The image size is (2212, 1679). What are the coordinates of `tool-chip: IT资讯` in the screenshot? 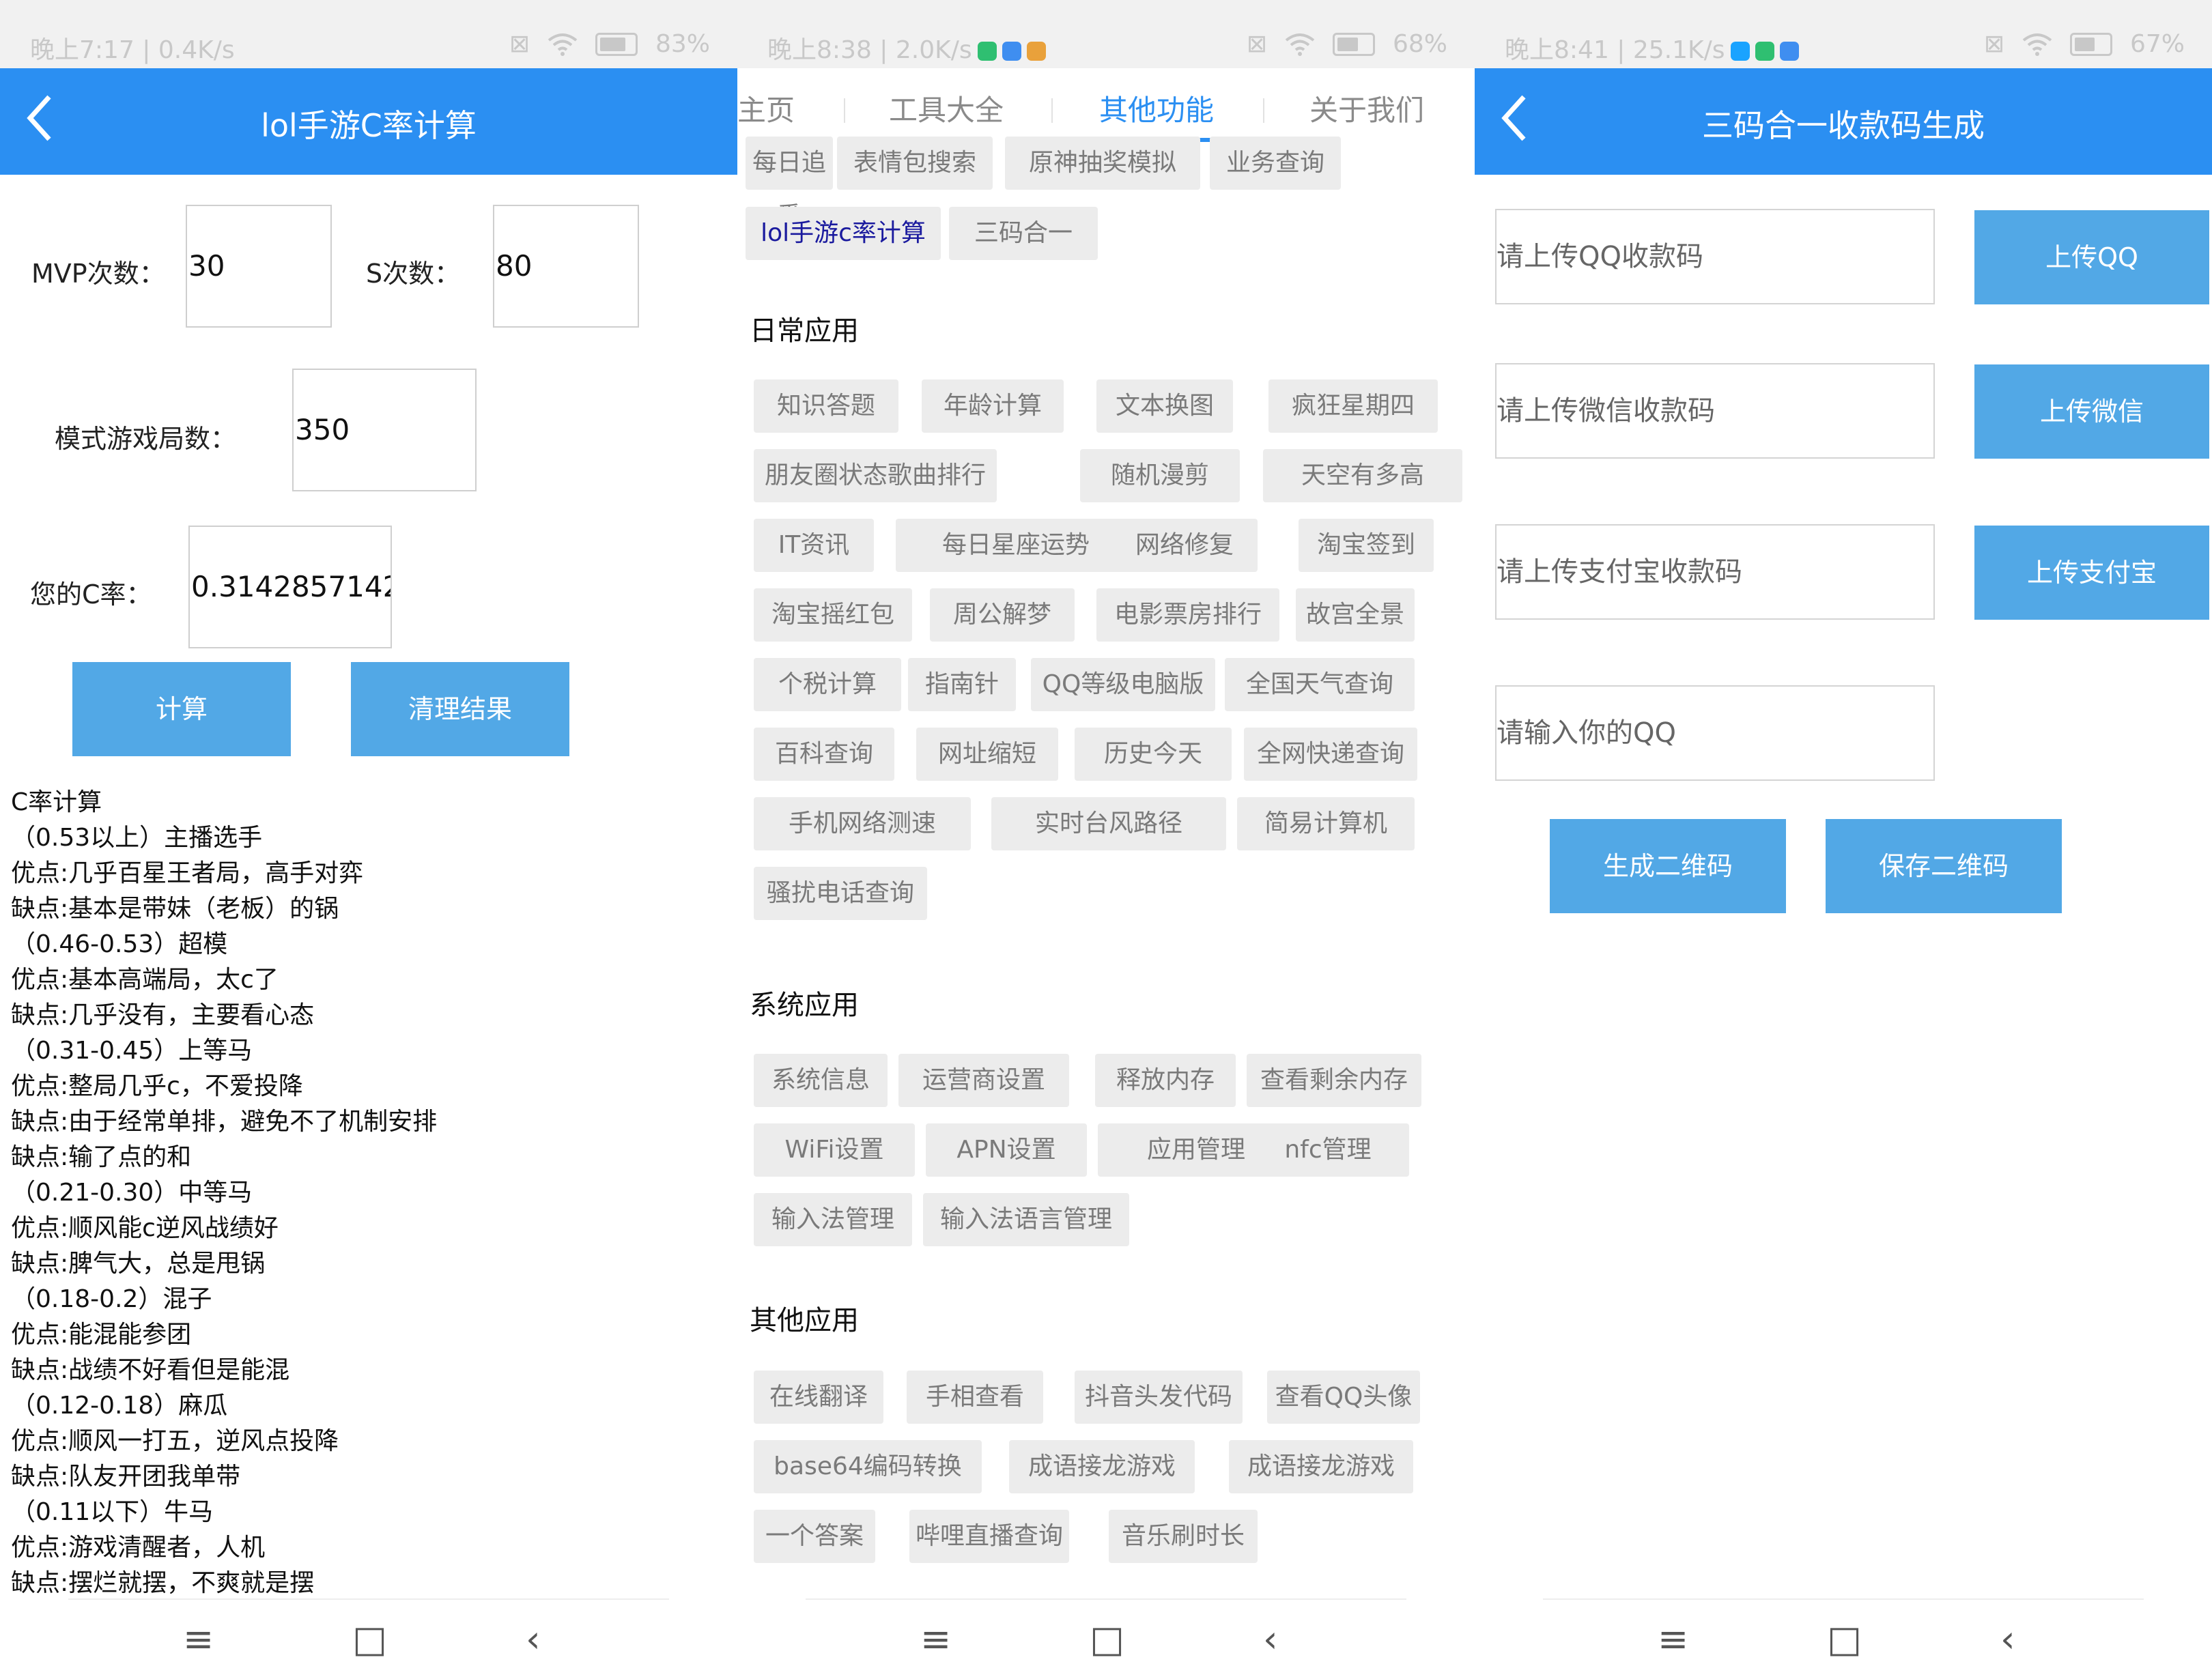 It's located at (814, 545).